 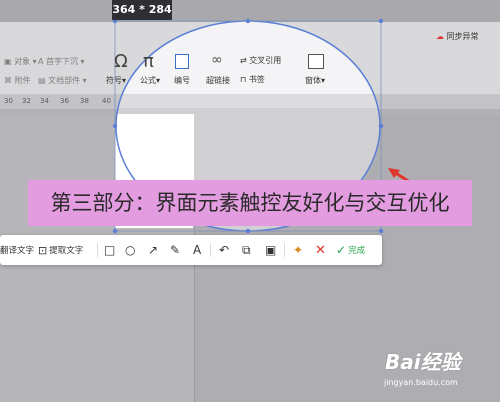 I want to click on undo-icon: ↶, so click(x=224, y=250).